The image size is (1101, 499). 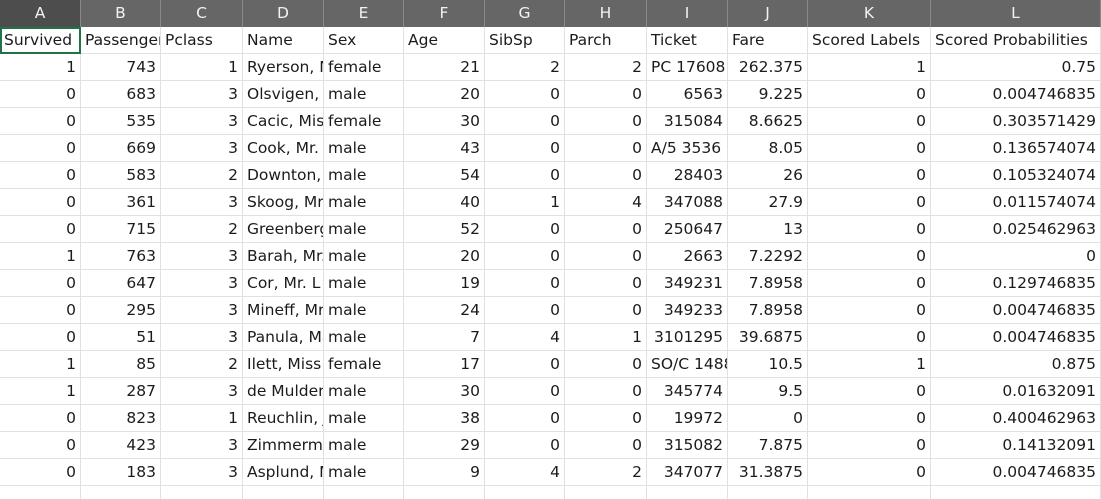 What do you see at coordinates (283, 229) in the screenshot?
I see `cell-d: Greenberg, Mr.` at bounding box center [283, 229].